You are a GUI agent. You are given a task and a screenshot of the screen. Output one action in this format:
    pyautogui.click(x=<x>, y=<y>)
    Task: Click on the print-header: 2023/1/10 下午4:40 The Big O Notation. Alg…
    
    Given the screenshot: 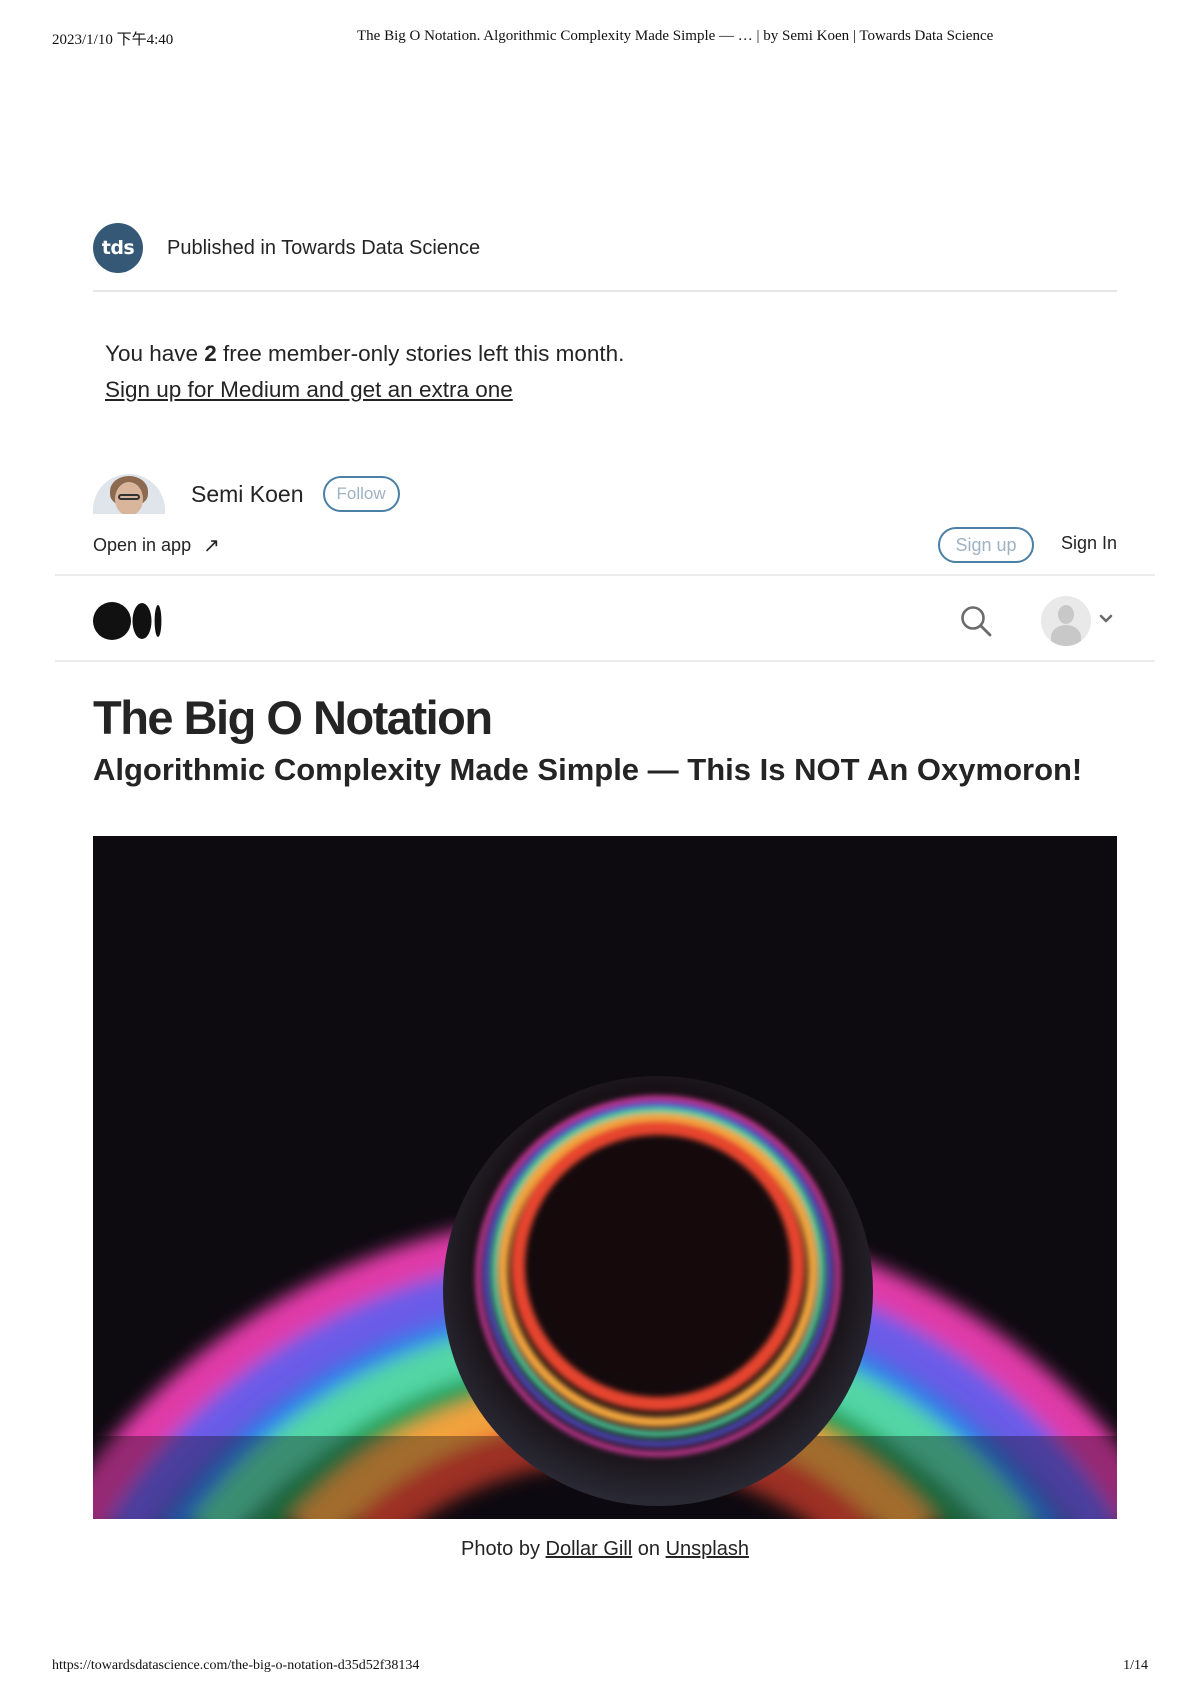 What is the action you would take?
    pyautogui.click(x=600, y=40)
    